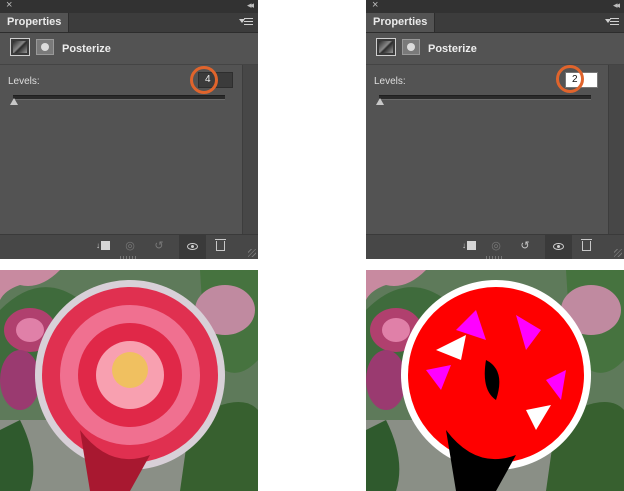 The width and height of the screenshot is (624, 491). What do you see at coordinates (121, 149) in the screenshot?
I see `panel-content: Levels: 4` at bounding box center [121, 149].